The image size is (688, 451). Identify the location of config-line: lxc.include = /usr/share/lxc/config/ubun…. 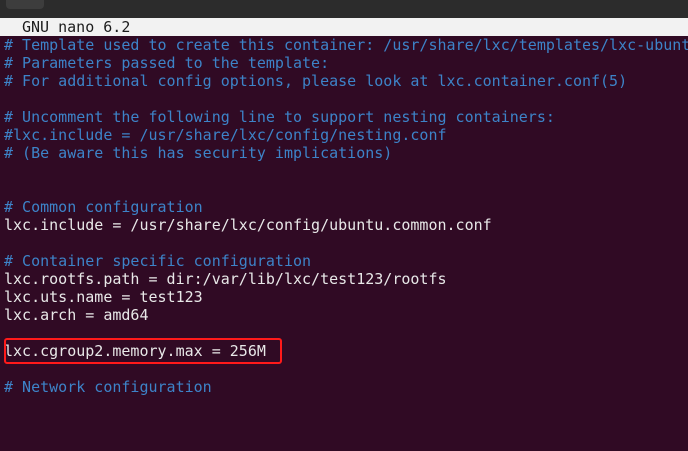
(346, 225).